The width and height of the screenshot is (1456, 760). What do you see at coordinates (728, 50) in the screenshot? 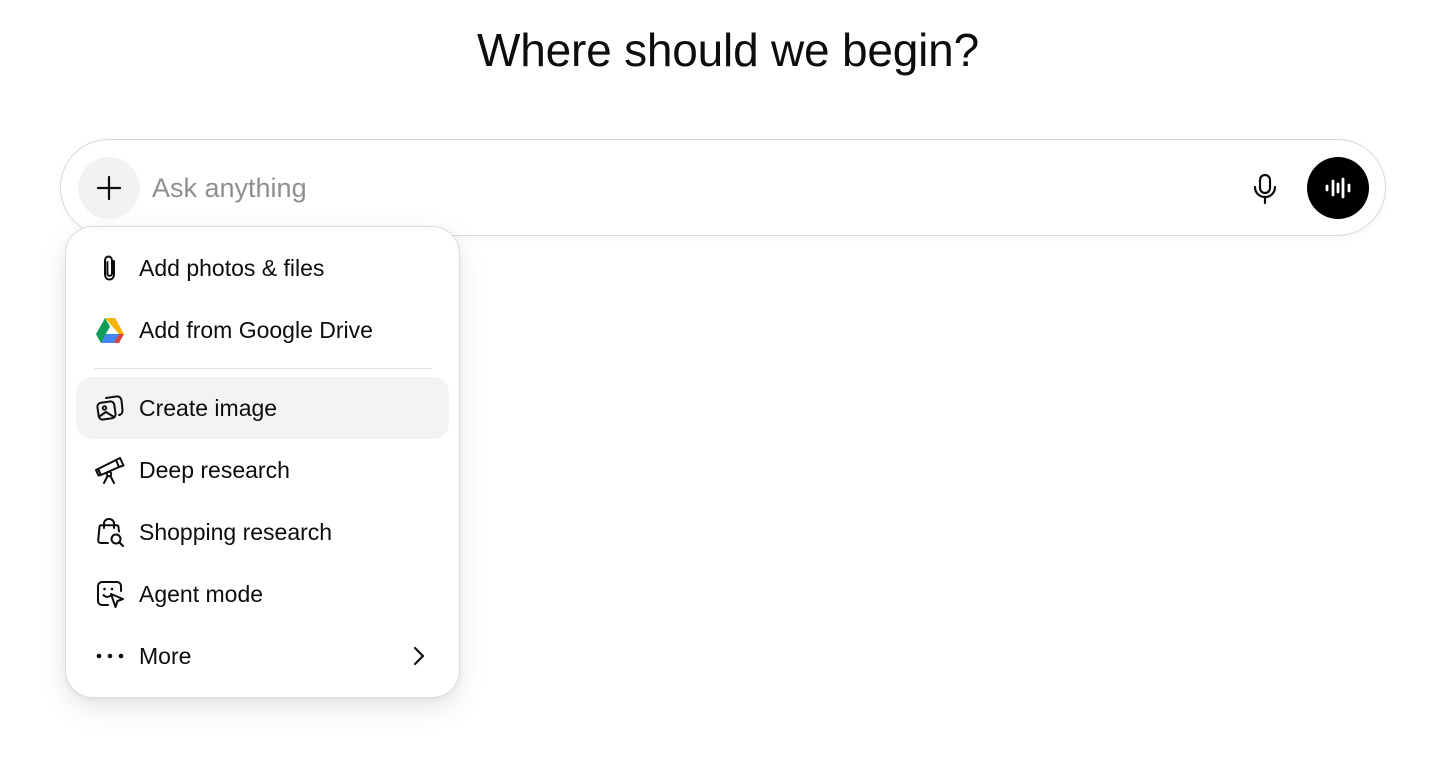
I see `page-title: Where should we begin?` at bounding box center [728, 50].